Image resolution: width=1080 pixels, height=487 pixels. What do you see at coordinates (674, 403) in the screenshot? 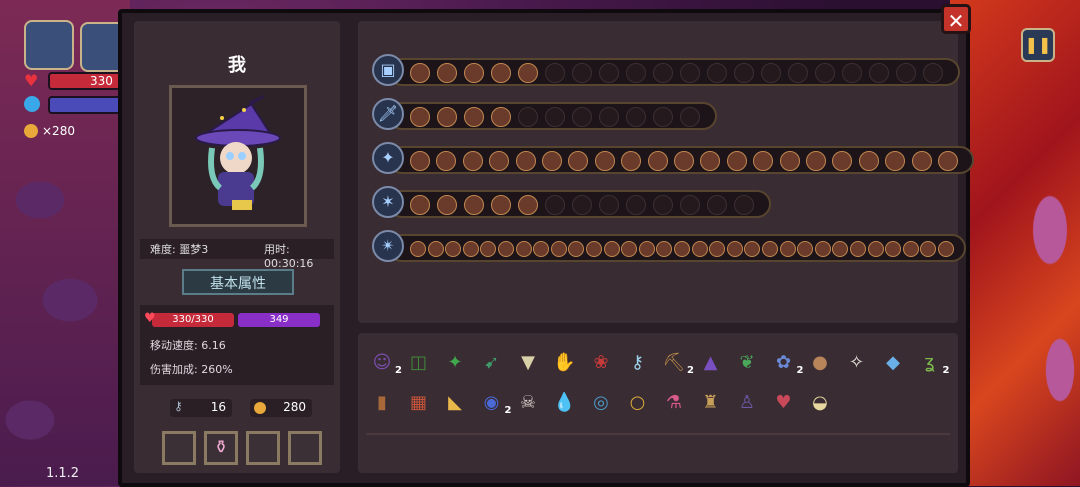
I see `potion-item: ⚗` at bounding box center [674, 403].